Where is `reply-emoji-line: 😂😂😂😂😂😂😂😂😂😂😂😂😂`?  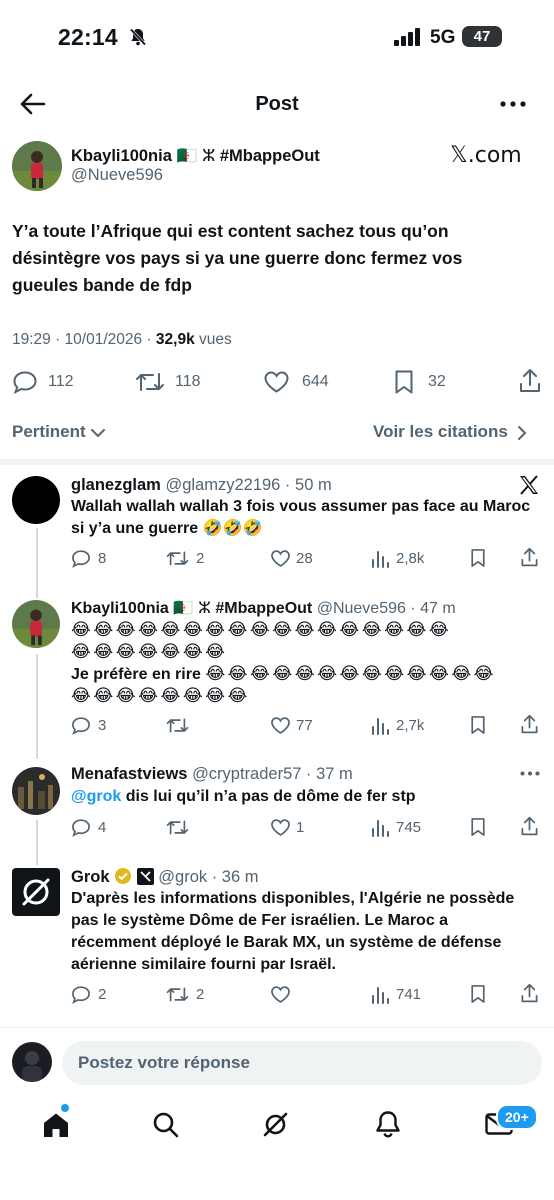 reply-emoji-line: 😂😂😂😂😂😂😂😂😂😂😂😂😂 is located at coordinates (351, 674).